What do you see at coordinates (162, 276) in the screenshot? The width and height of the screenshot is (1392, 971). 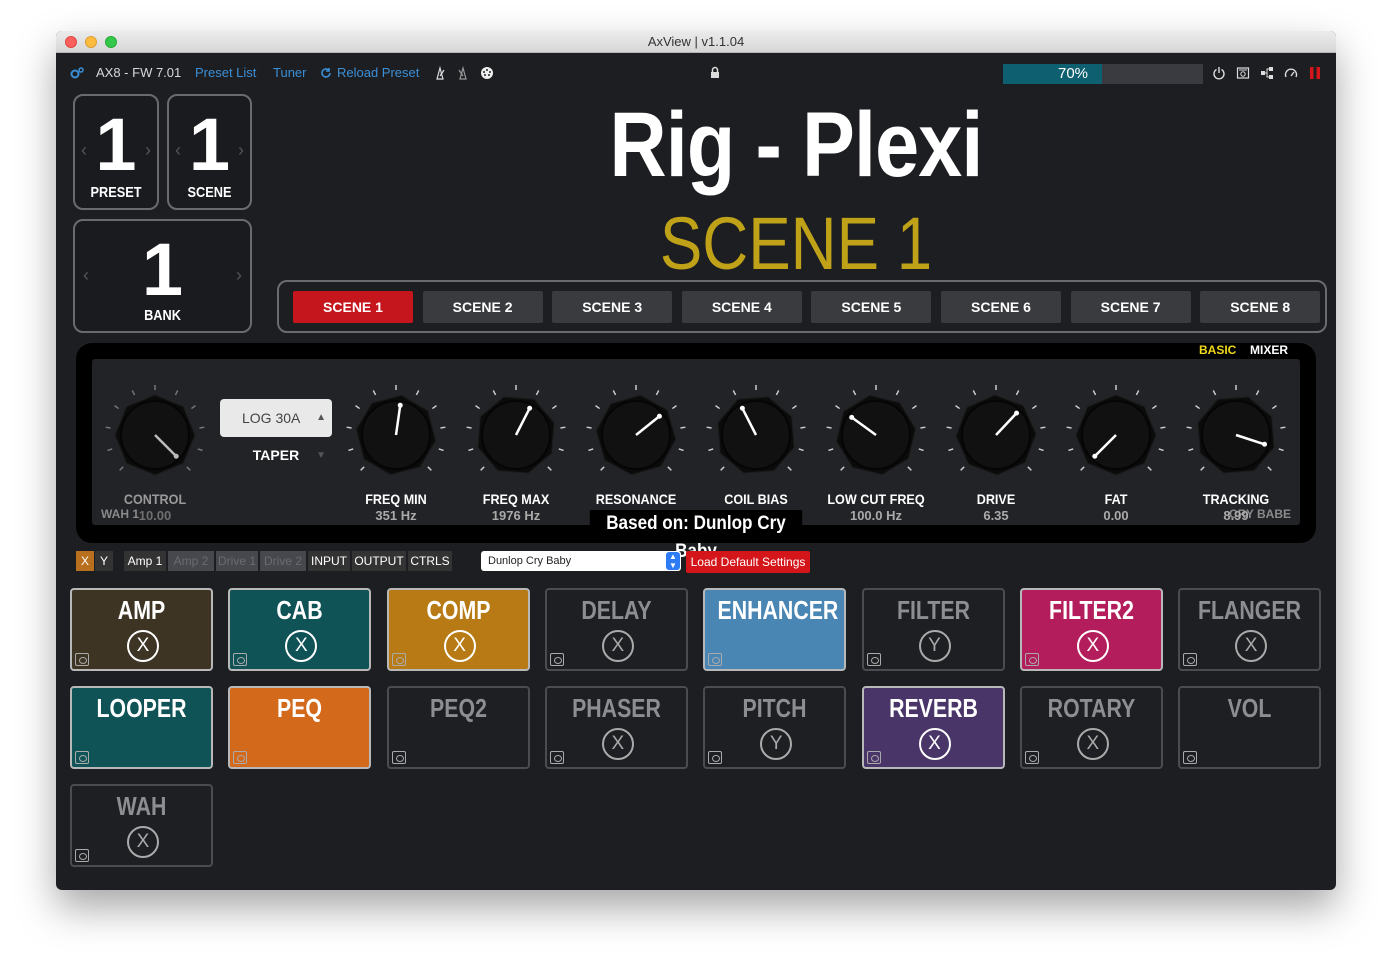 I see `bank-counter: ‹ › 1 BANK` at bounding box center [162, 276].